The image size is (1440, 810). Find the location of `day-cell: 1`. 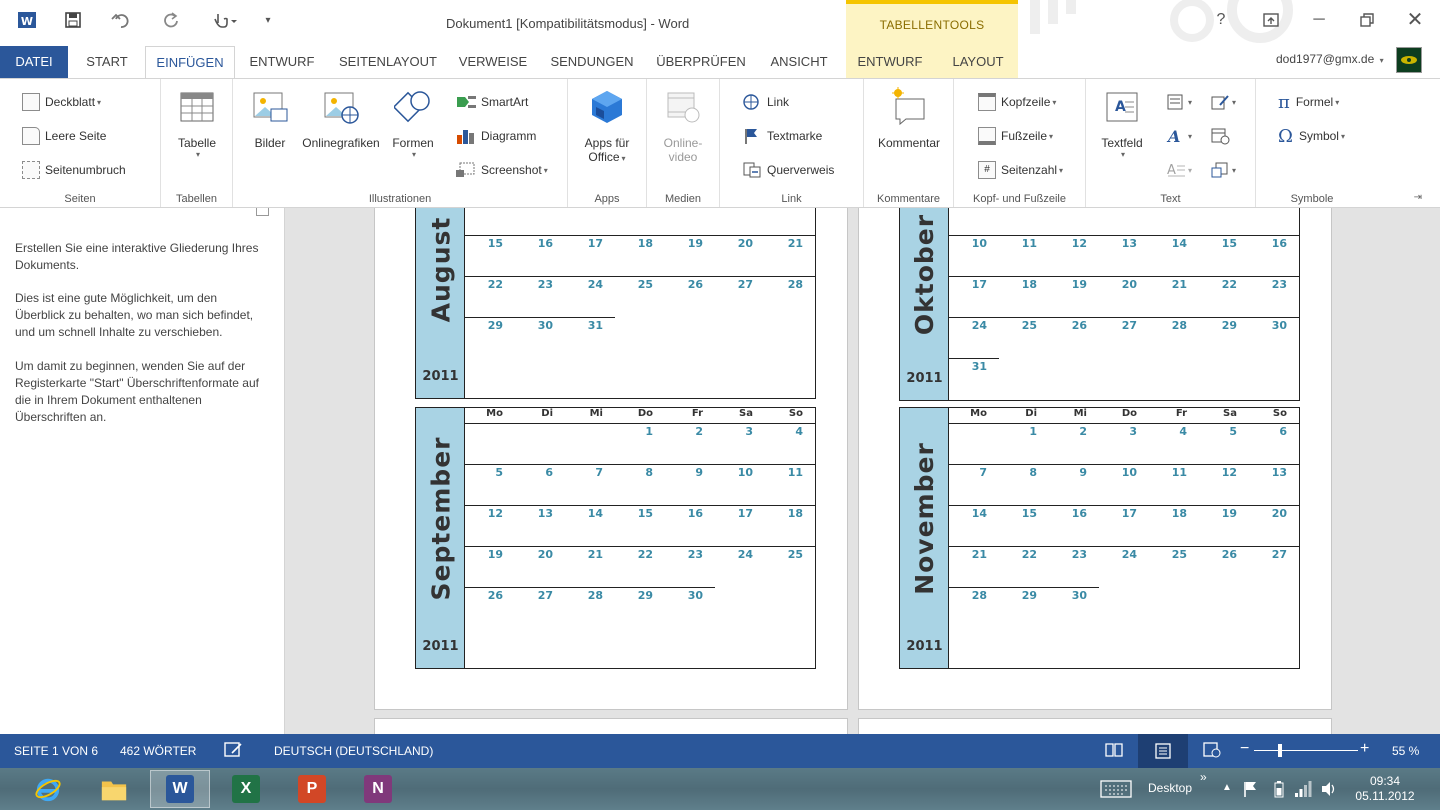

day-cell: 1 is located at coordinates (637, 431).